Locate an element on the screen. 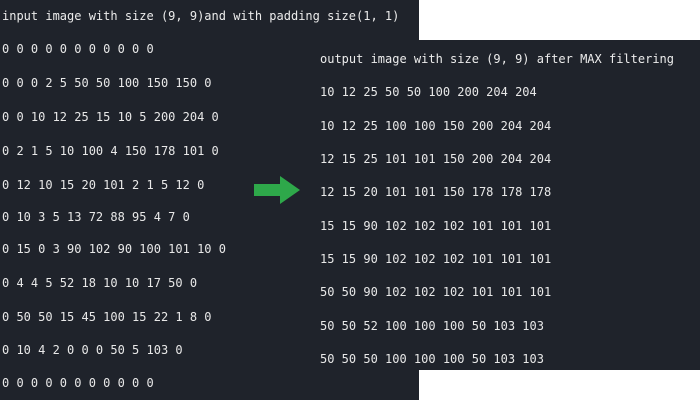  input-row-9: 0 50 50 15 45 100 15 22 1 8 0 is located at coordinates (107, 317).